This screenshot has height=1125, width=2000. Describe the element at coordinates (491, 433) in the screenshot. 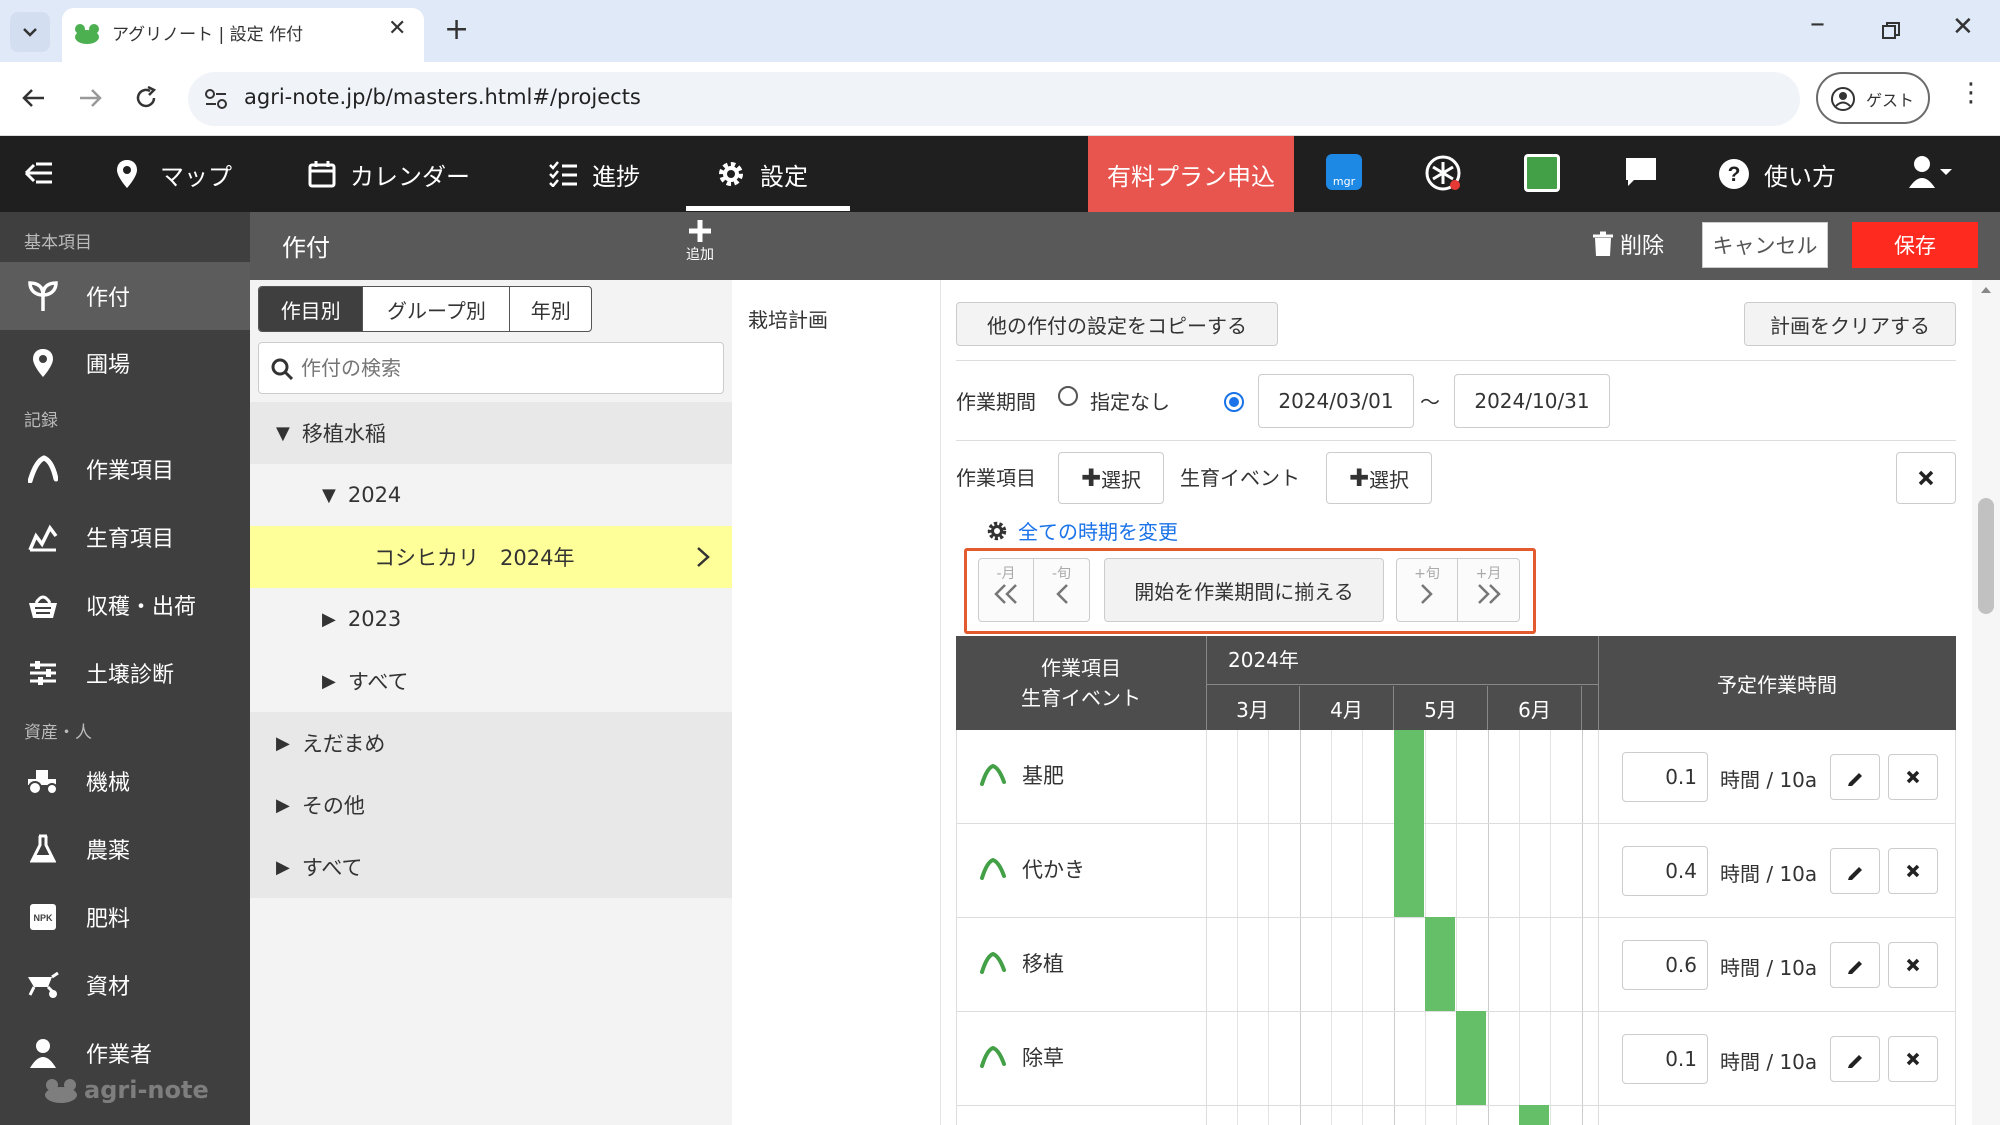

I see `tree-item-transplant-rice: ▼ 移植水稲` at that location.